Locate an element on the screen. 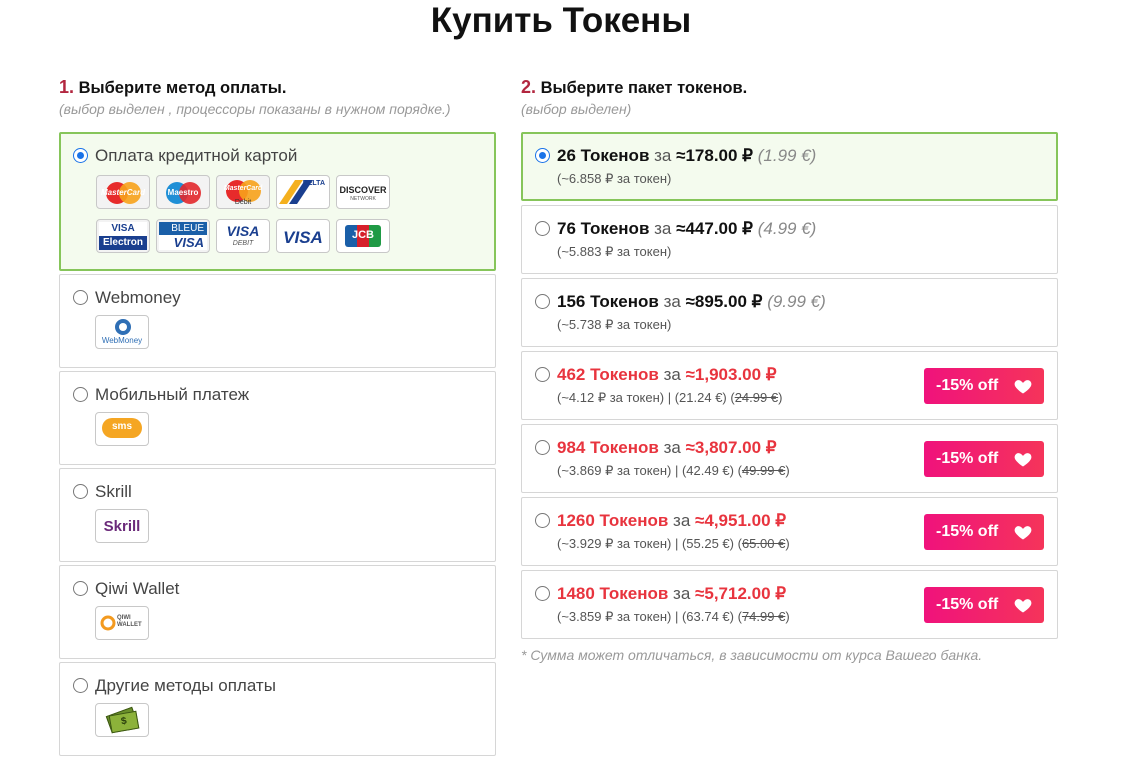 This screenshot has width=1122, height=777. method-other: Другие методы оплаты $ is located at coordinates (277, 709).